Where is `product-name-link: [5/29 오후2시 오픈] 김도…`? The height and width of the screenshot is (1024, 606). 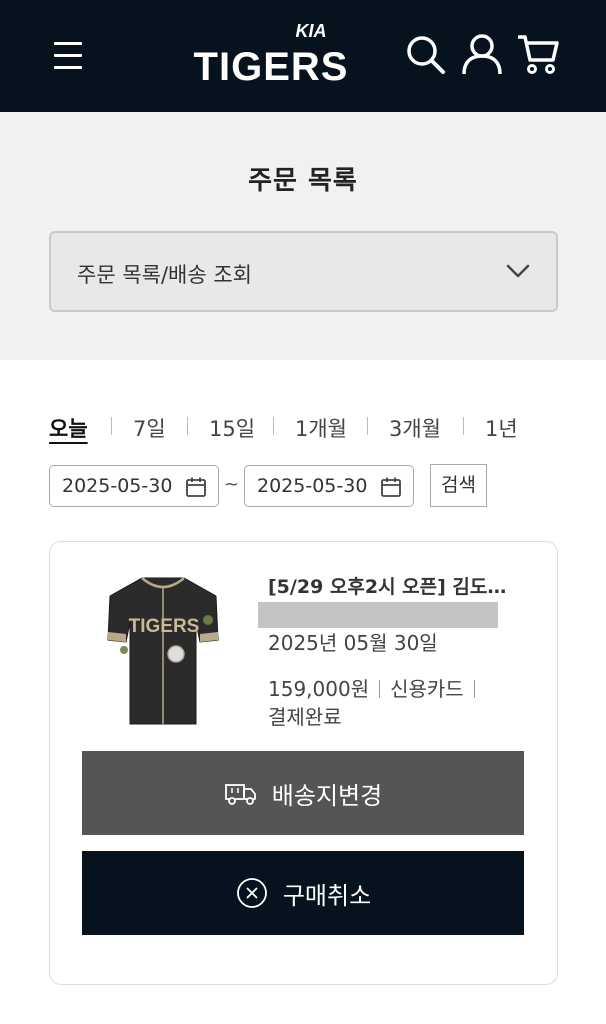
product-name-link: [5/29 오후2시 오픈] 김도… is located at coordinates (393, 585).